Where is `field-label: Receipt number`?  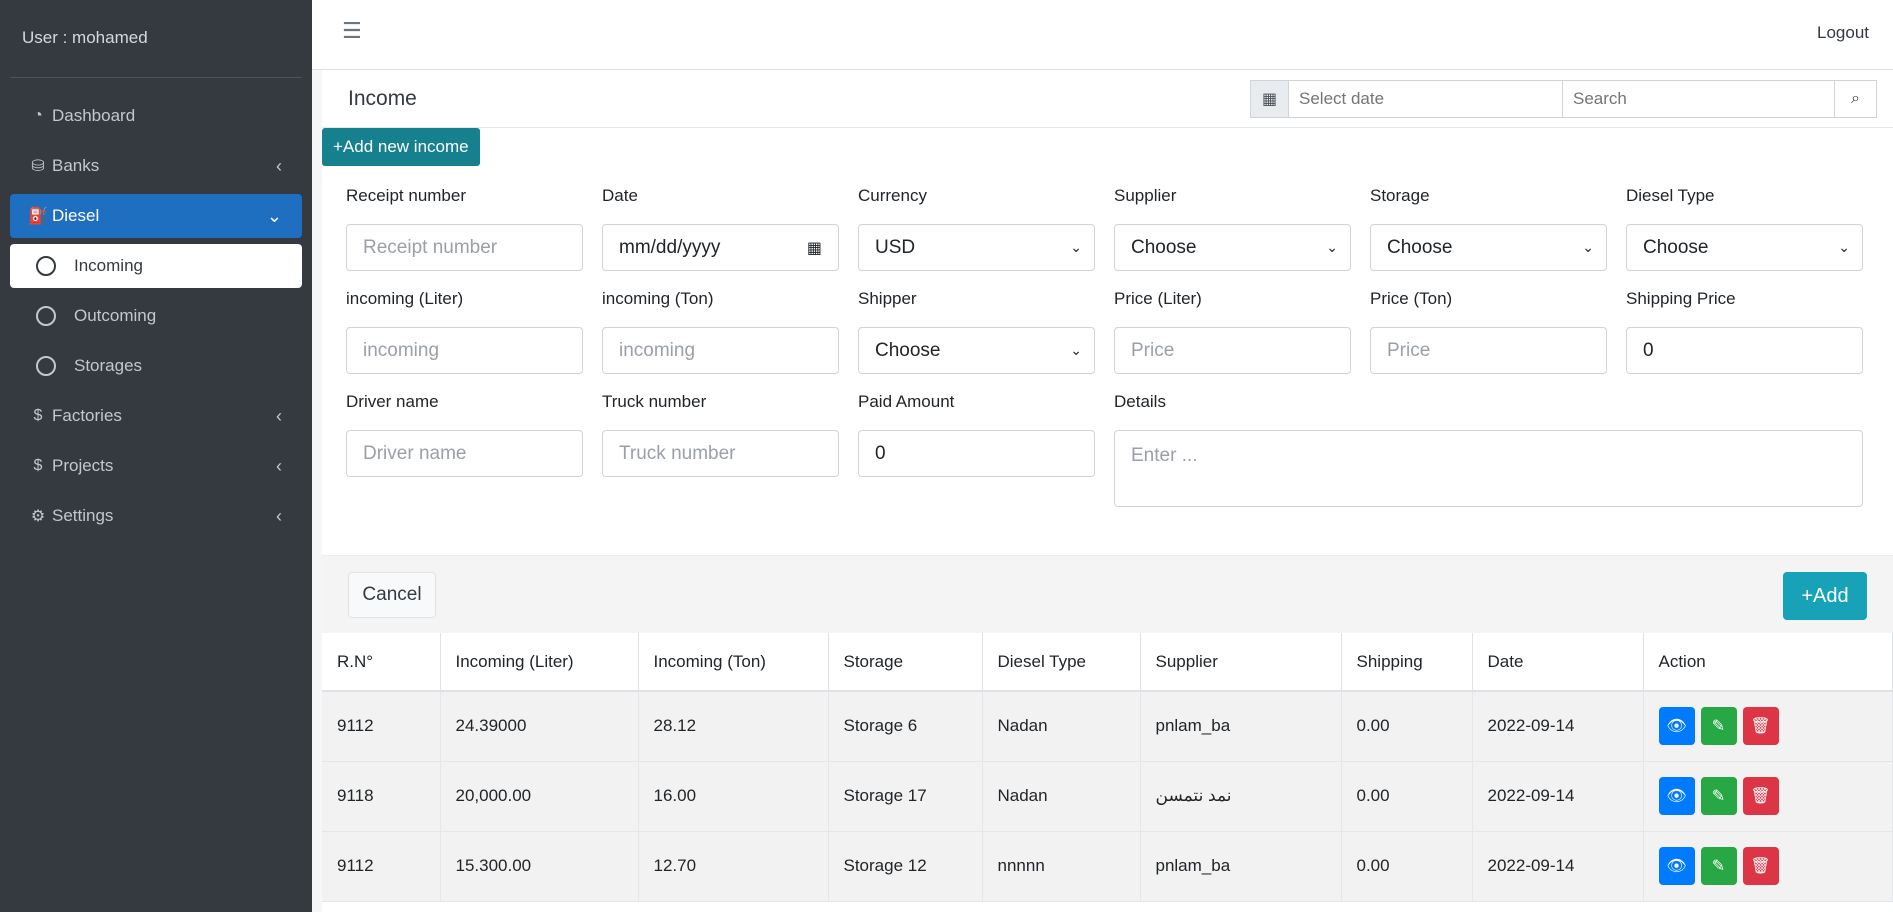
field-label: Receipt number is located at coordinates (406, 195).